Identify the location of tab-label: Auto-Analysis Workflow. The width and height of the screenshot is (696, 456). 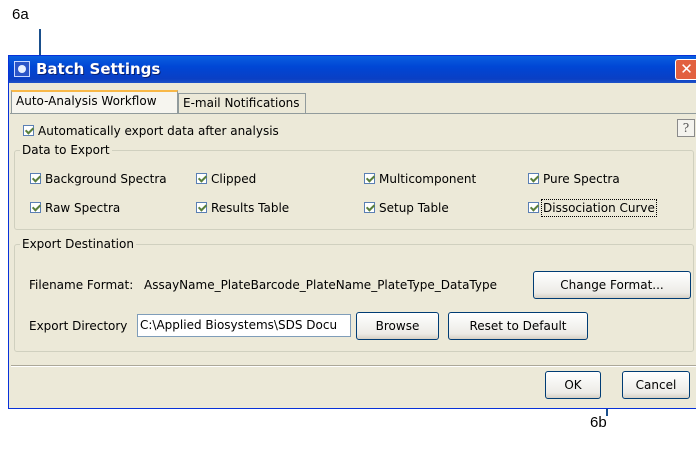
(86, 101).